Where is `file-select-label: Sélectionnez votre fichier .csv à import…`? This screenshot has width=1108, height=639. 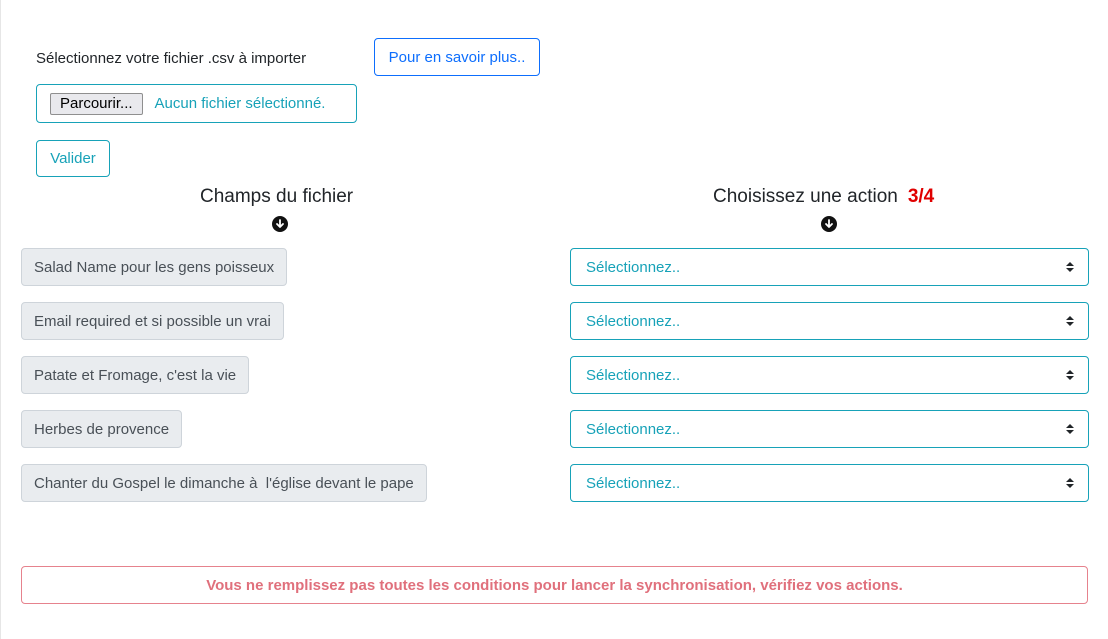
file-select-label: Sélectionnez votre fichier .csv à import… is located at coordinates (171, 58).